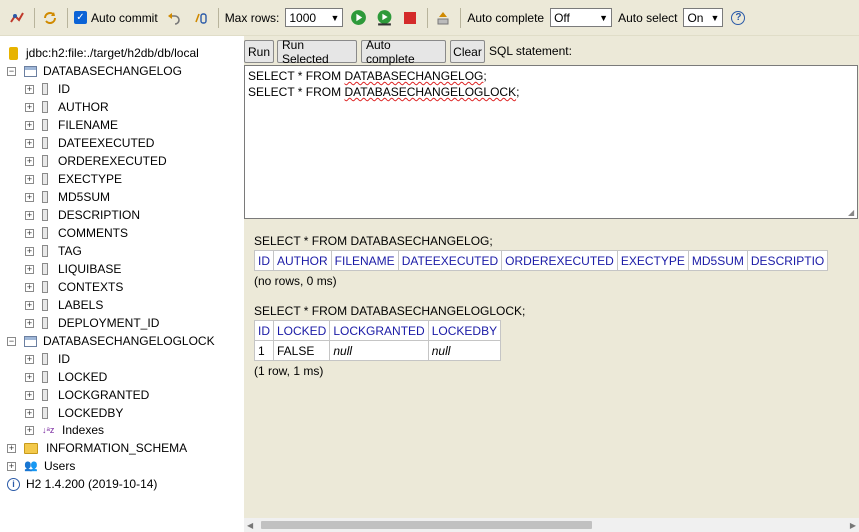  What do you see at coordinates (96, 161) in the screenshot?
I see `tree-column: + ORDEREXECUTED` at bounding box center [96, 161].